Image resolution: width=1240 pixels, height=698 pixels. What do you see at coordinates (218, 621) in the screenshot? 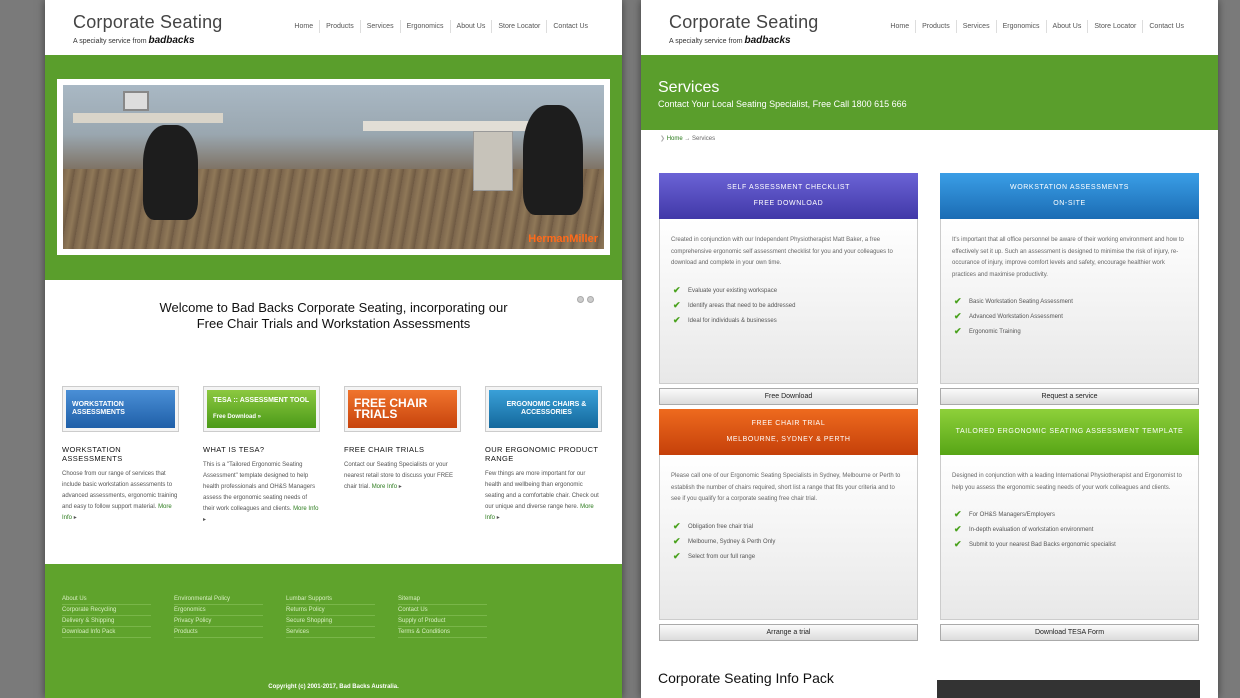
I see `footer-link: Privacy Policy` at bounding box center [218, 621].